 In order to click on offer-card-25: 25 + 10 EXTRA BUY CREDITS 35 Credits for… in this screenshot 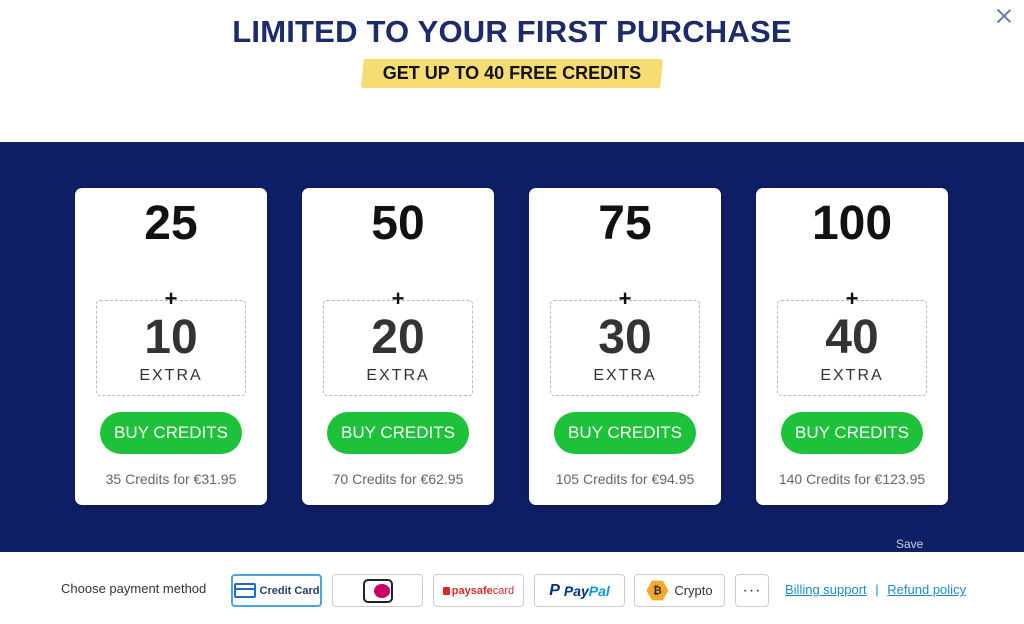, I will do `click(171, 346)`.